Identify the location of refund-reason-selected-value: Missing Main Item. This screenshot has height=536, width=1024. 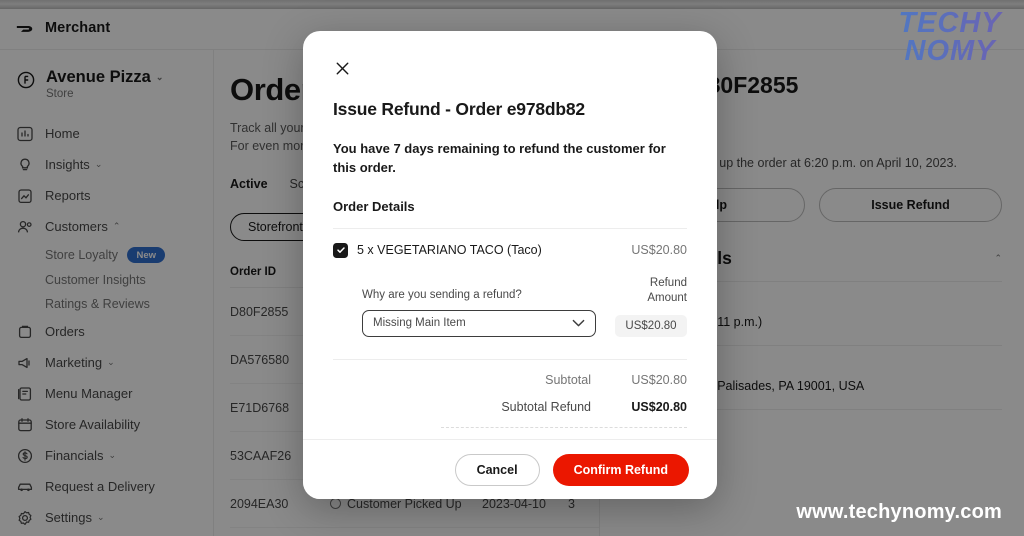
(419, 323).